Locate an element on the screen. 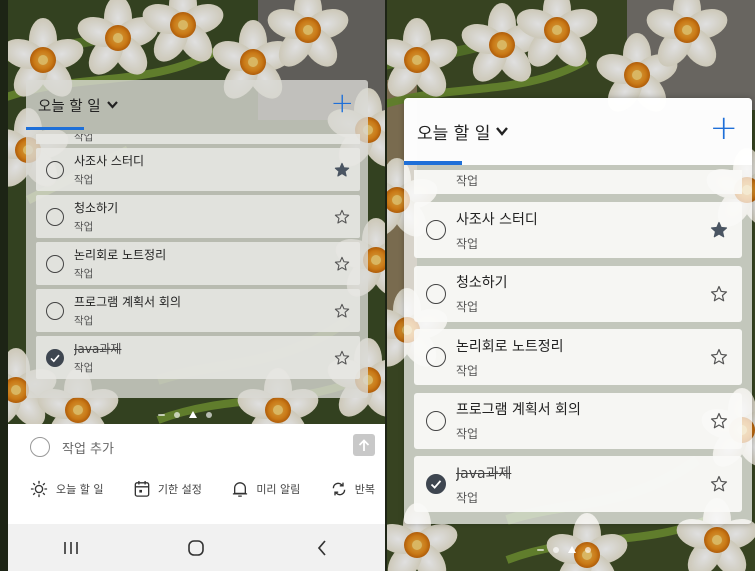 This screenshot has height=571, width=755. option-repeat: 반복 is located at coordinates (353, 489).